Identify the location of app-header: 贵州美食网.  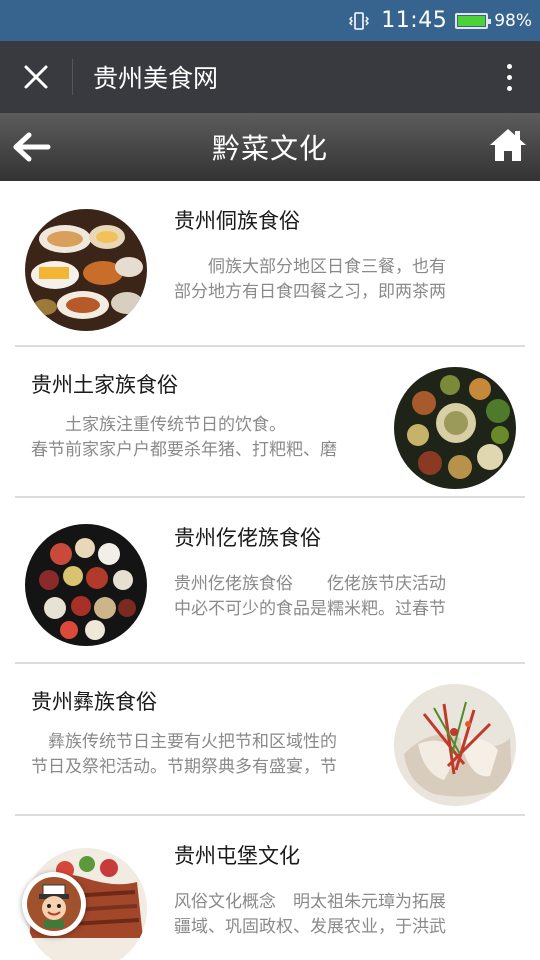
(270, 77).